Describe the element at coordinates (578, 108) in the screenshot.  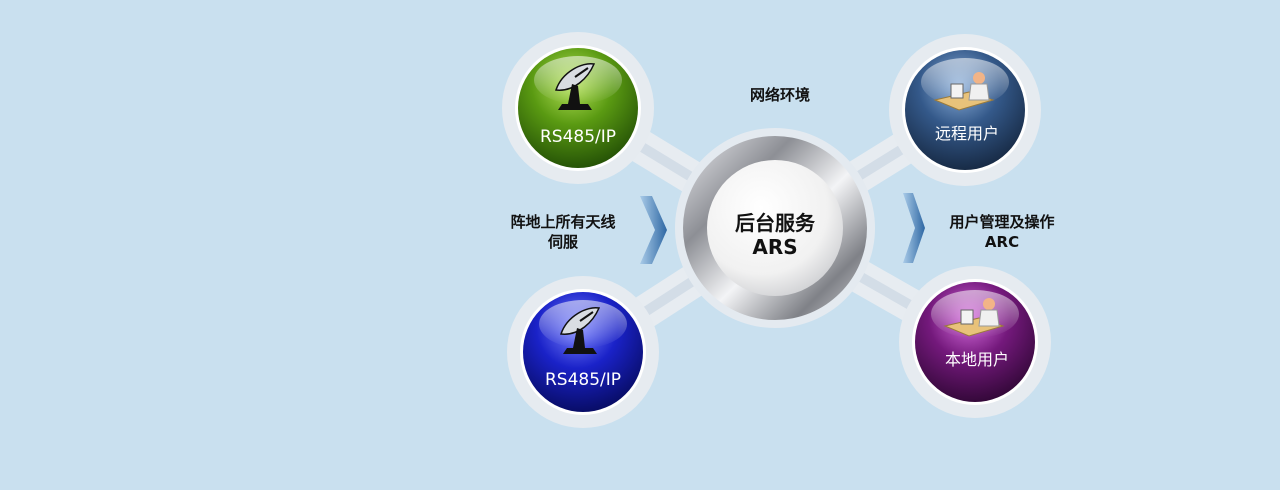
I see `antenna-node-top: RS485/IP` at that location.